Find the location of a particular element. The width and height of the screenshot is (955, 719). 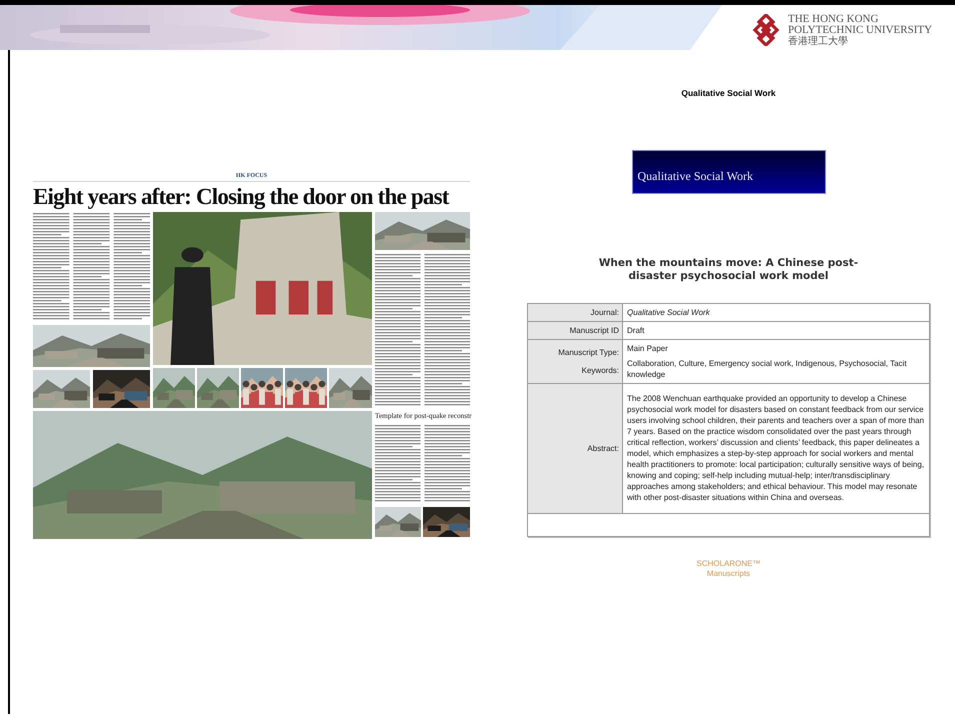

field-label: Abstract: is located at coordinates (603, 448).